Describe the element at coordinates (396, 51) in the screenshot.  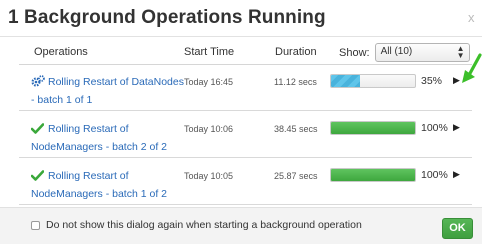
I see `show-filter-value: All (10)` at that location.